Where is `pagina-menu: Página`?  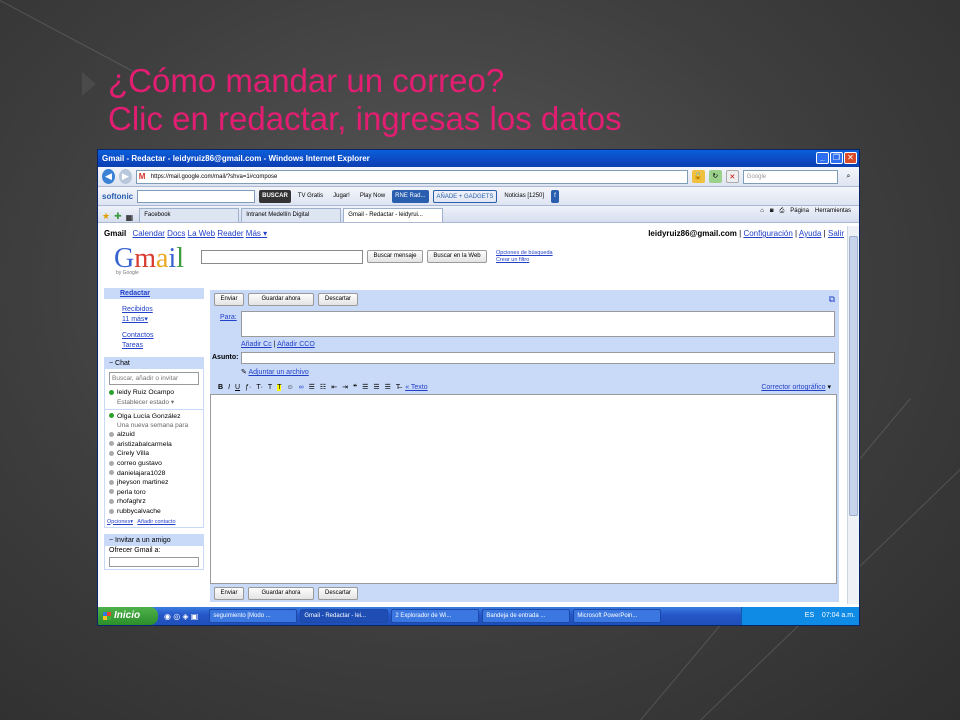 pagina-menu: Página is located at coordinates (799, 211).